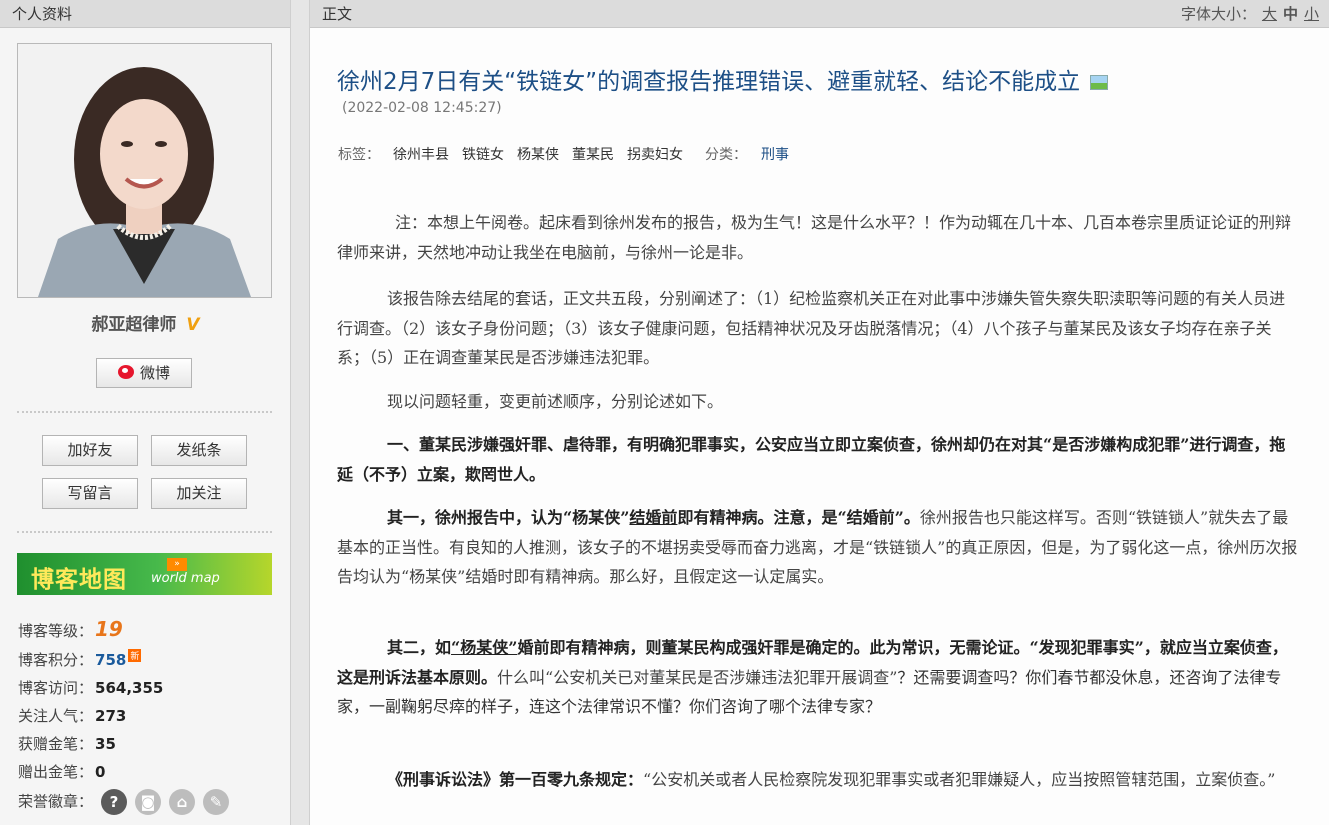  What do you see at coordinates (709, 82) in the screenshot?
I see `article-title-text: 徐州2月7日有关“铁链女”的调查报告推理错误、避重就轻、结论不能成立` at bounding box center [709, 82].